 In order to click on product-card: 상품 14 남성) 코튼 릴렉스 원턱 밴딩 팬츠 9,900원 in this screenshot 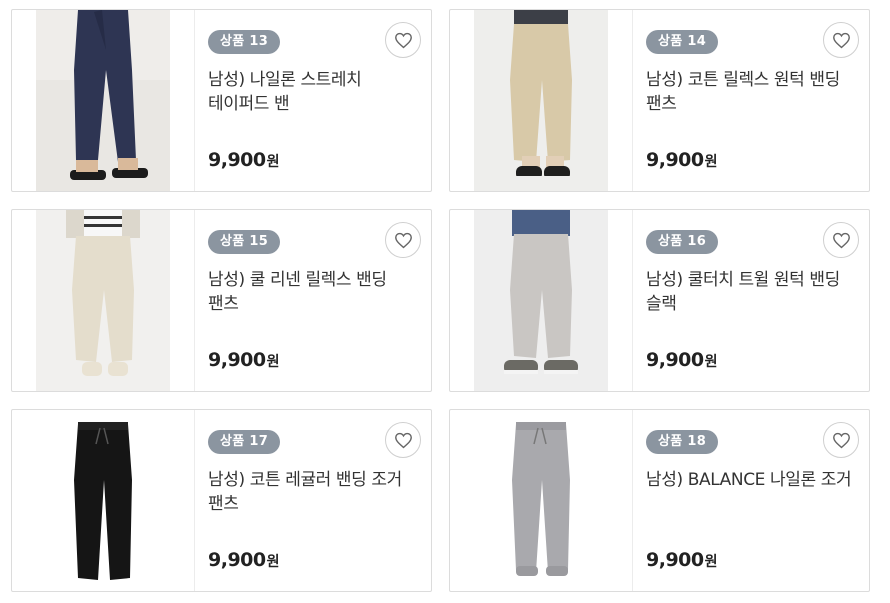, I will do `click(659, 100)`.